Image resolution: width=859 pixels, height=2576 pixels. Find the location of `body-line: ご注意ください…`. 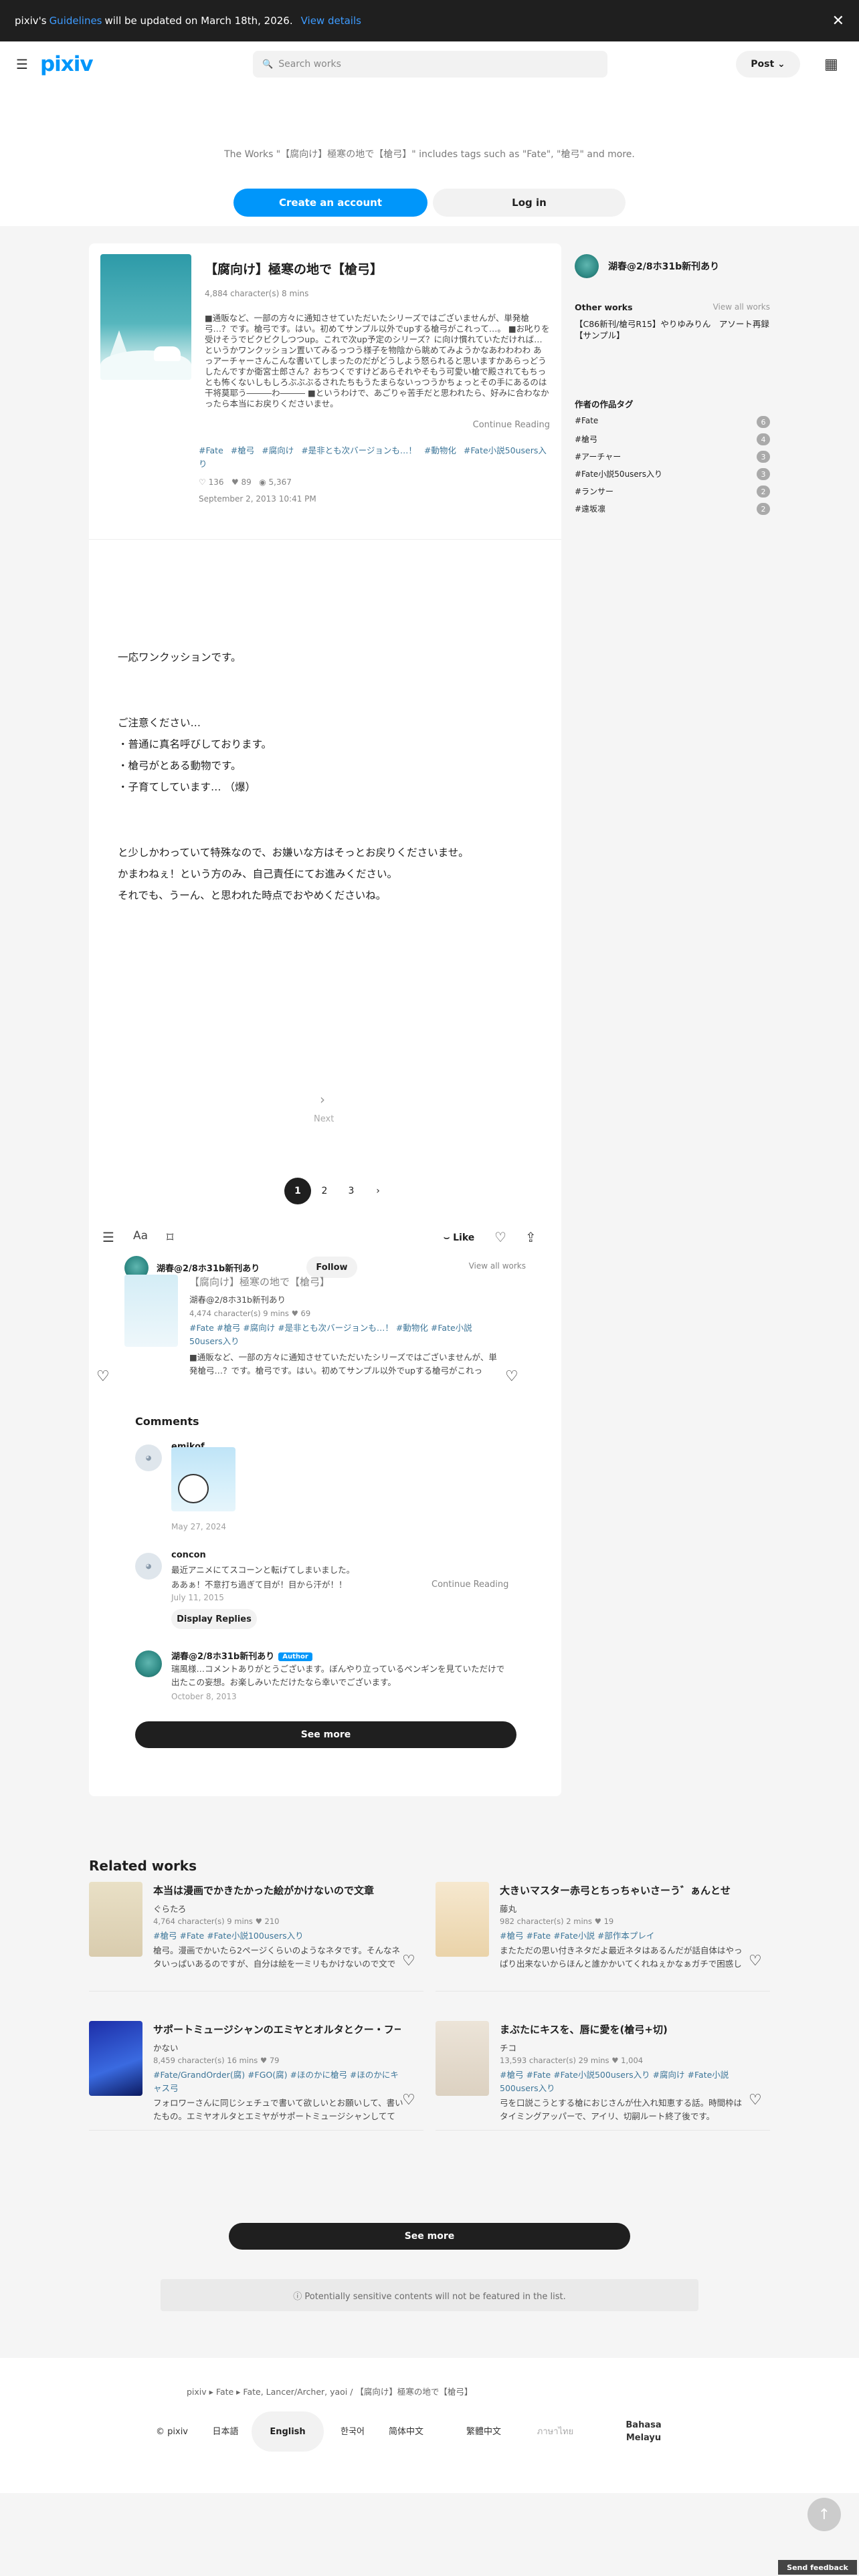

body-line: ご注意ください… is located at coordinates (159, 723).